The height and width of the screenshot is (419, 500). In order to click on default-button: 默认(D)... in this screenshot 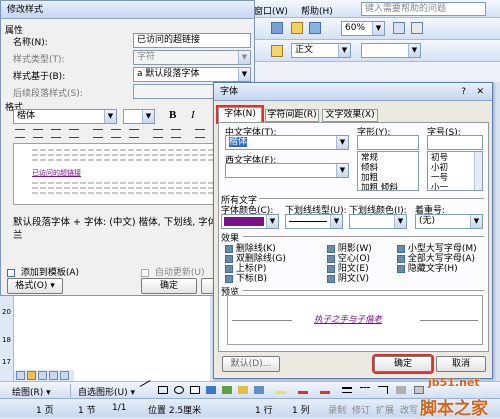, I will do `click(251, 364)`.